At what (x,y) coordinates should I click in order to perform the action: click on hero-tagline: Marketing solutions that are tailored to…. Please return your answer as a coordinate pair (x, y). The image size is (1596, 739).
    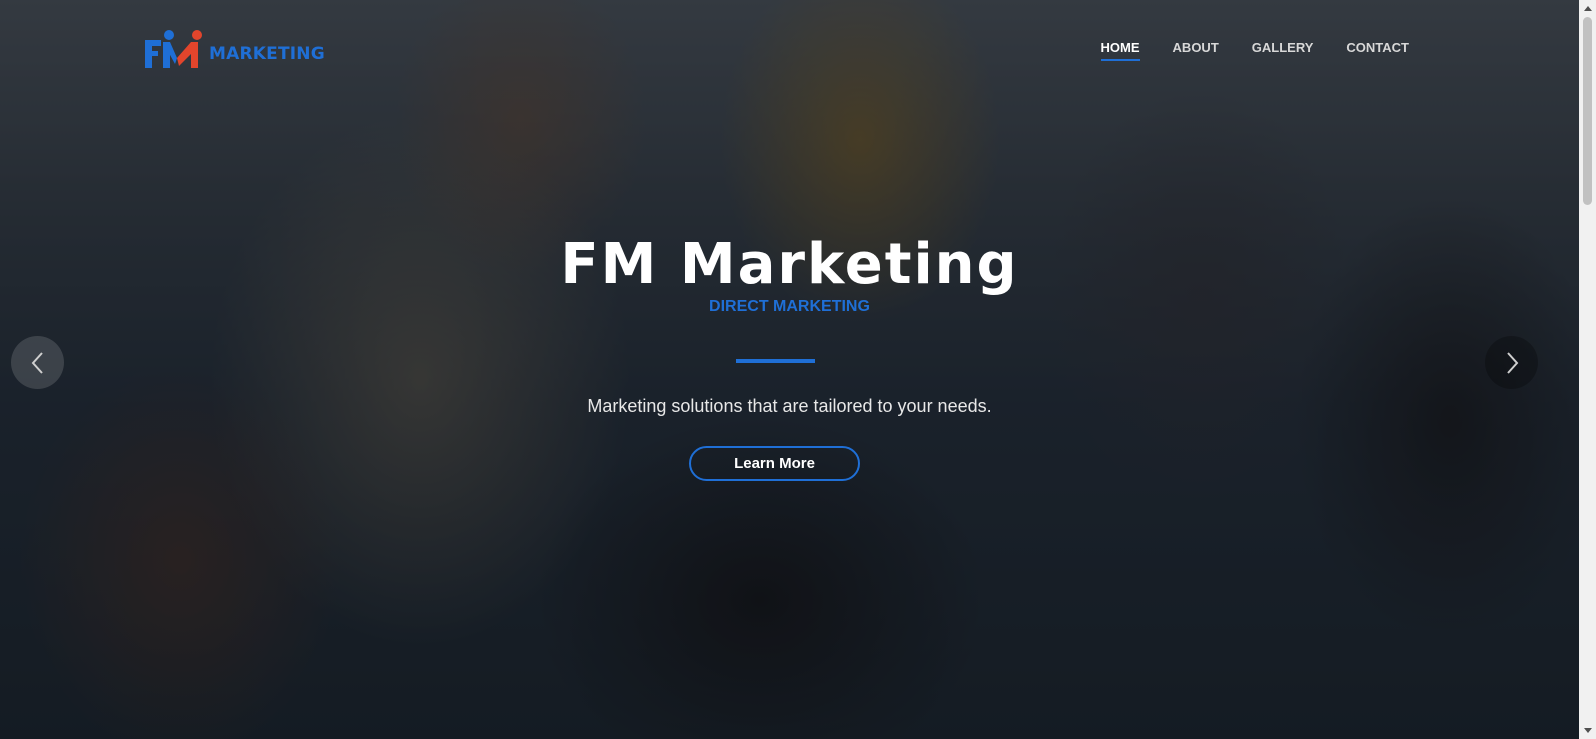
    Looking at the image, I should click on (789, 406).